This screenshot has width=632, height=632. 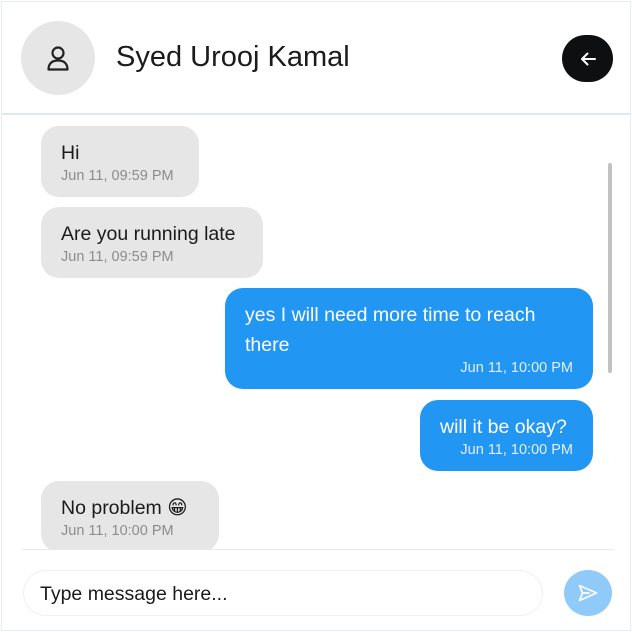 I want to click on message-bubble-incoming: Hi Jun 11, 09:59 PM, so click(x=120, y=161).